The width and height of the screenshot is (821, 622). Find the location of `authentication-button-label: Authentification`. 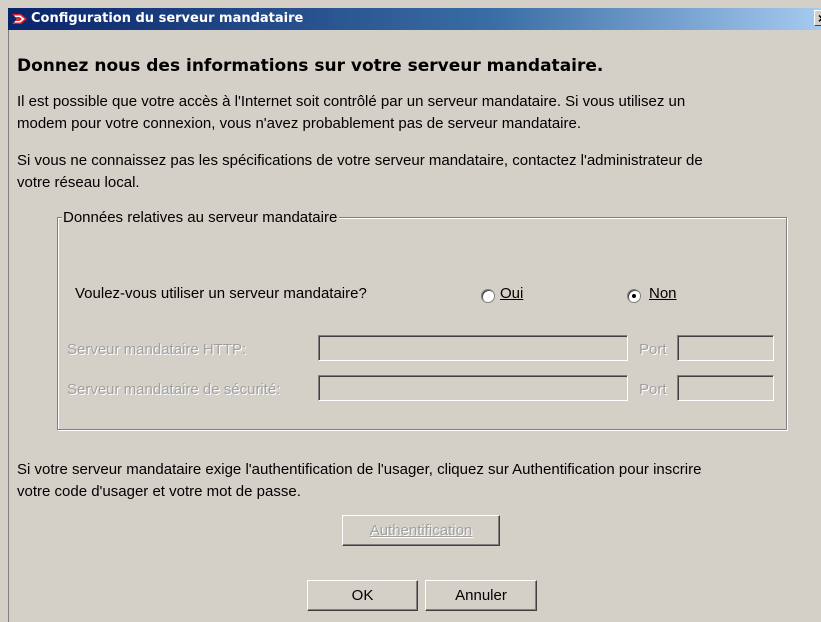

authentication-button-label: Authentification is located at coordinates (421, 530).